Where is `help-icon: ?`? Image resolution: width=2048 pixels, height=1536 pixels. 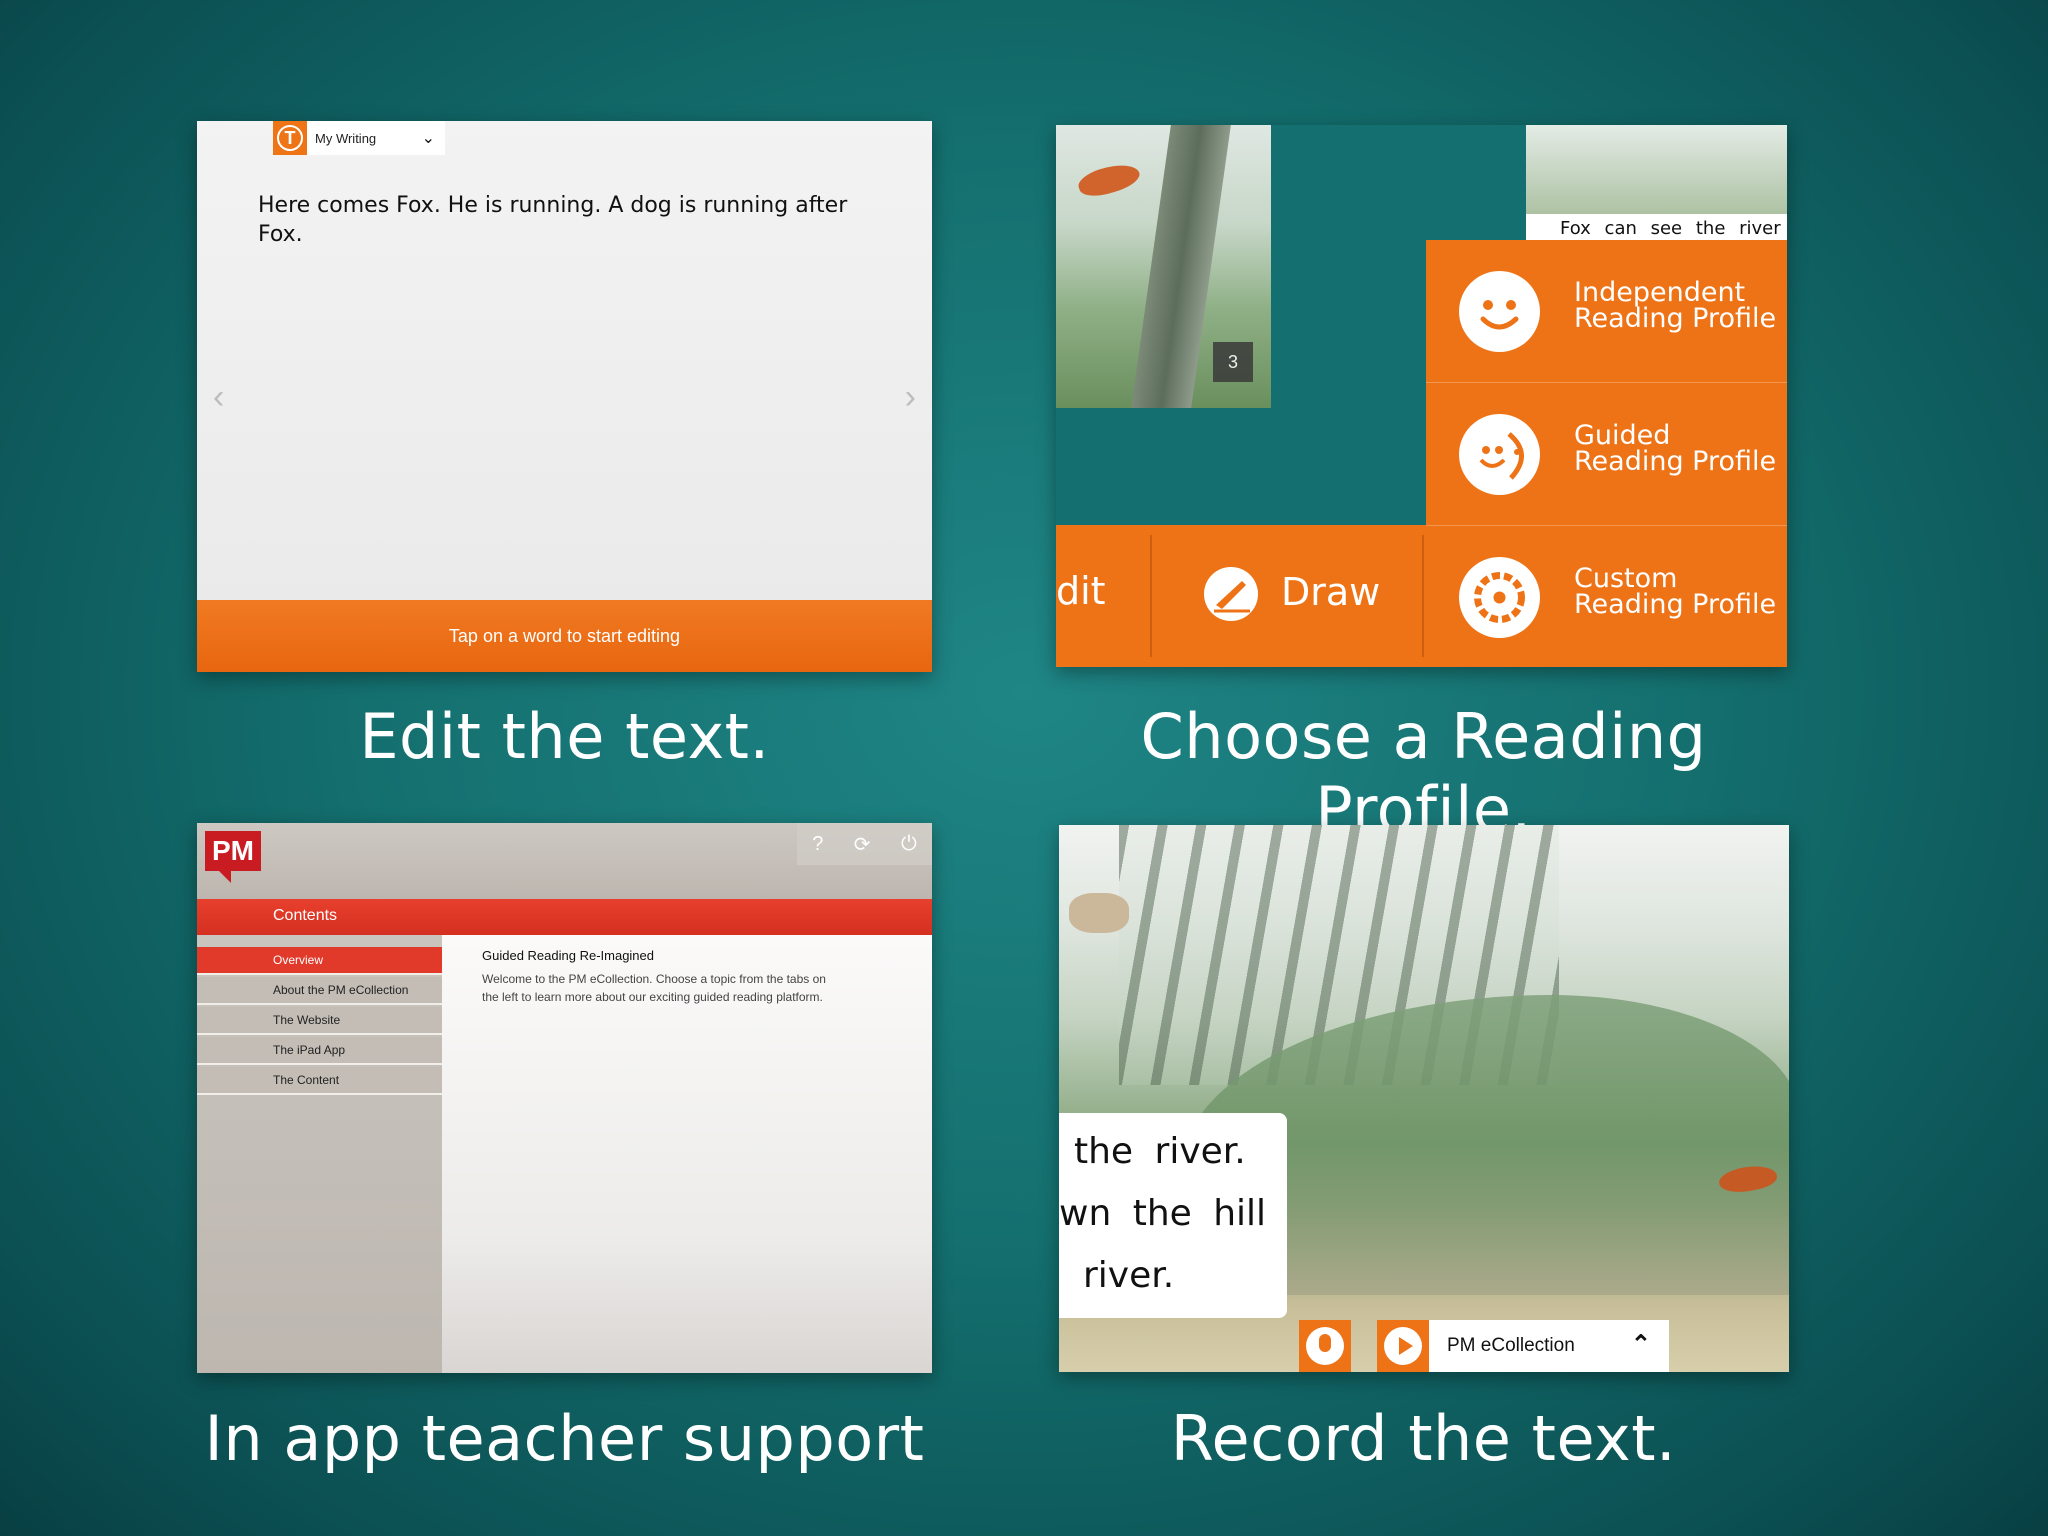
help-icon: ? is located at coordinates (817, 844).